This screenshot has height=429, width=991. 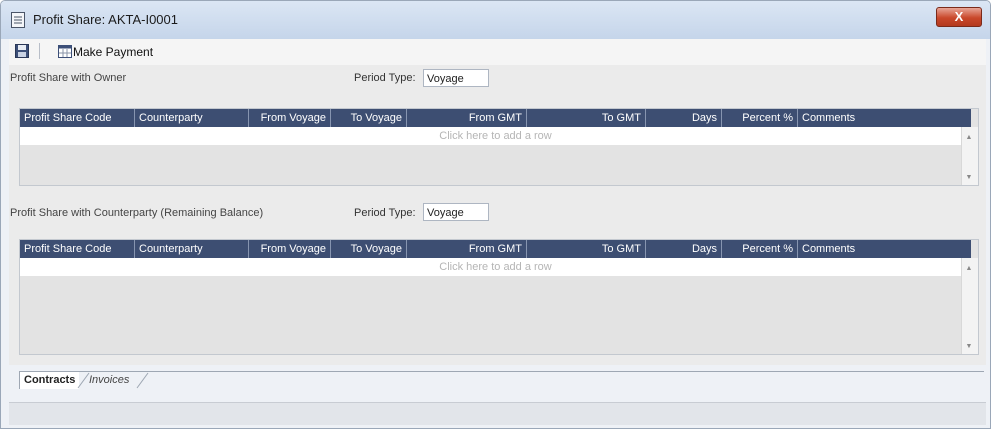 I want to click on owner-period-type-label: Period Type:, so click(x=385, y=78).